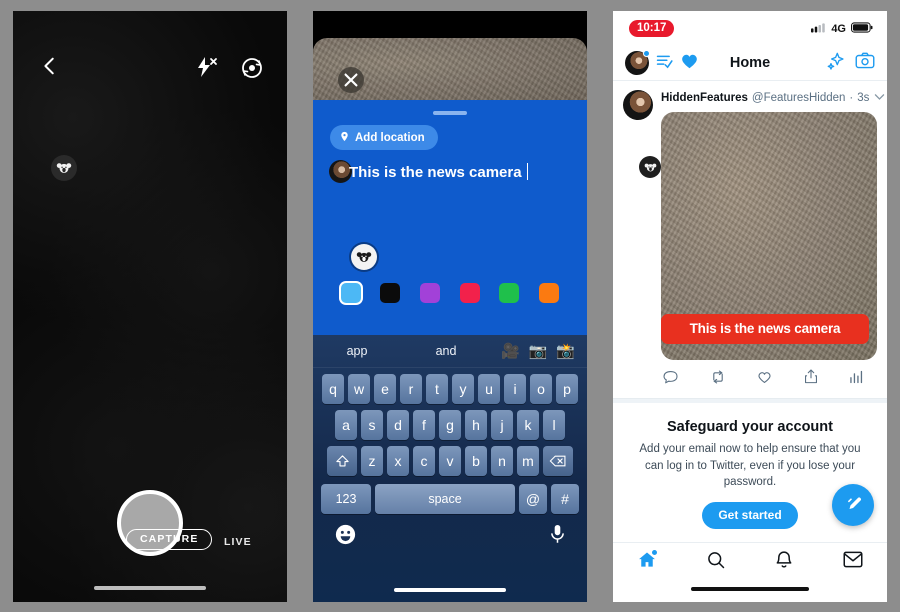 The width and height of the screenshot is (900, 612). I want to click on heart-icon, so click(689, 63).